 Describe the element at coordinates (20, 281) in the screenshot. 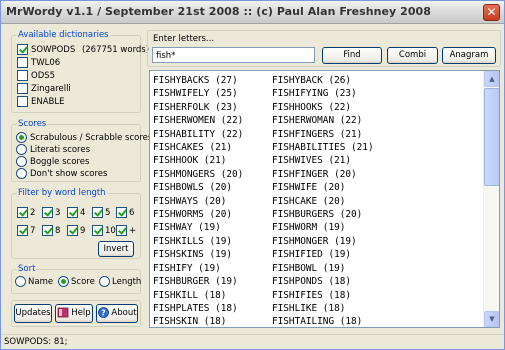

I see `radio-sort-name` at that location.